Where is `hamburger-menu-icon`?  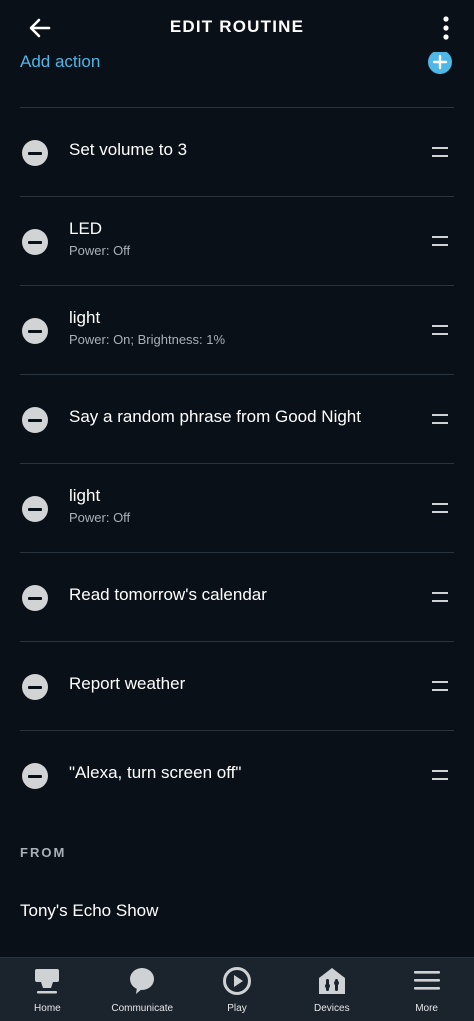 hamburger-menu-icon is located at coordinates (427, 981).